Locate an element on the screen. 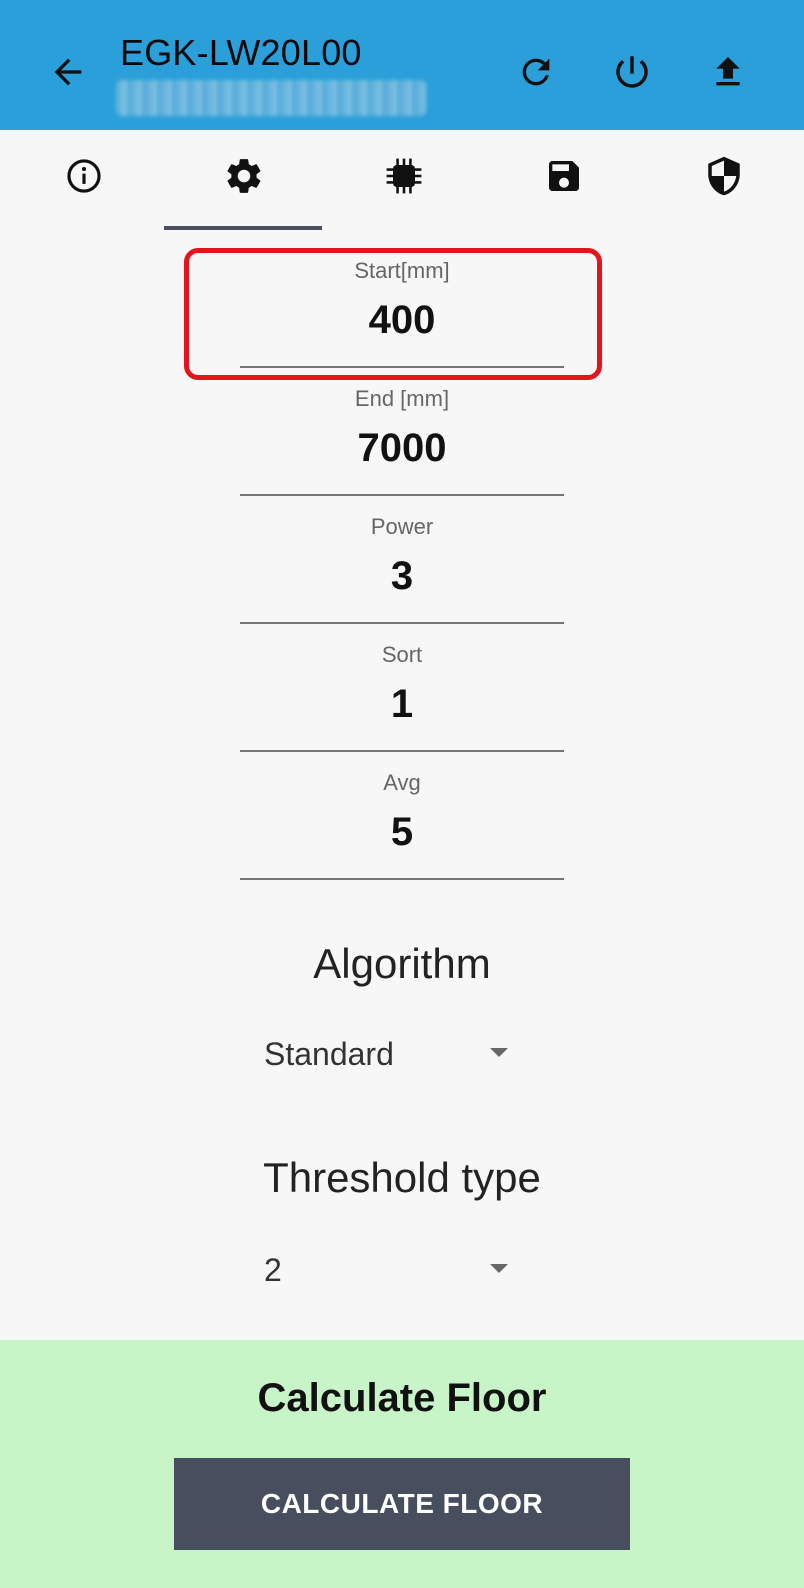  sort-underline is located at coordinates (402, 751).